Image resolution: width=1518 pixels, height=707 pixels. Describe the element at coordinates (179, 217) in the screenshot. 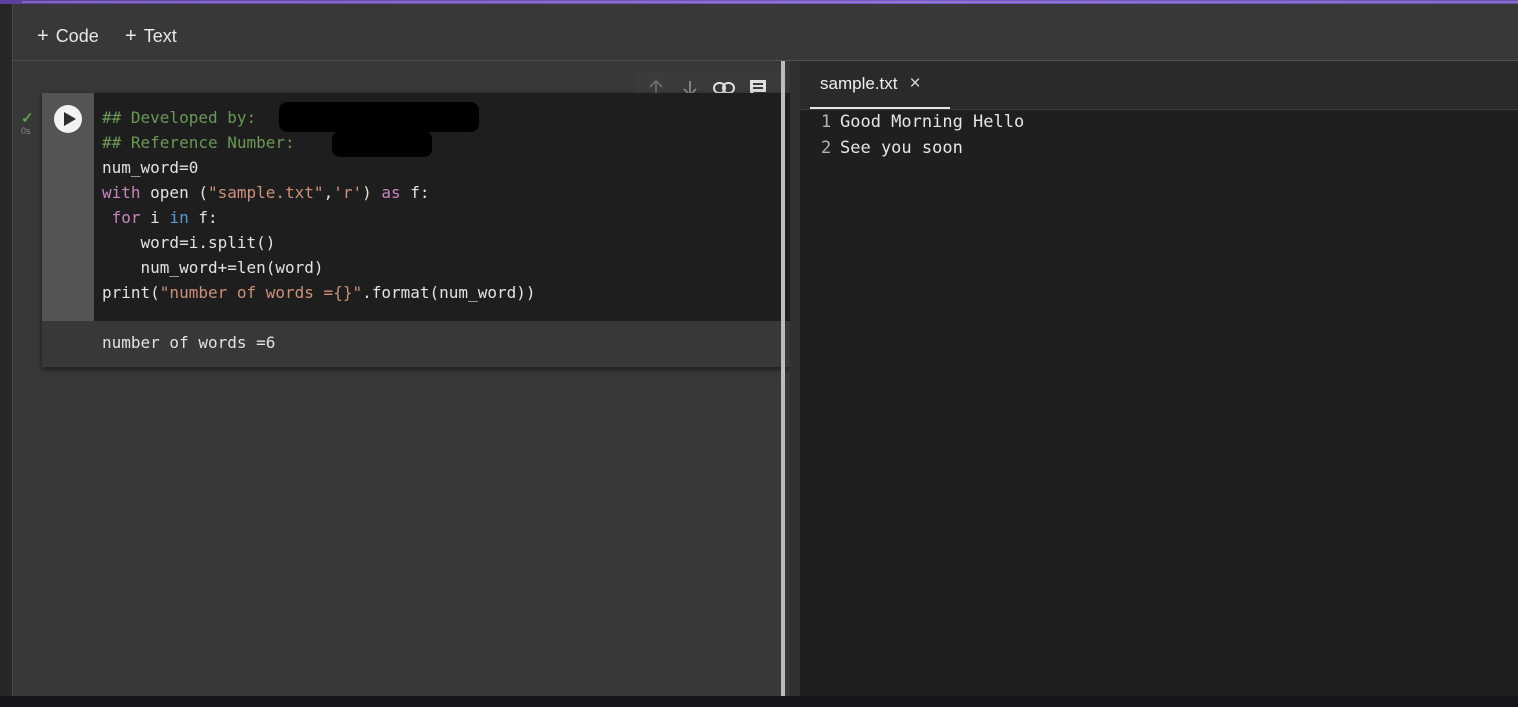

I see `code-token: in` at that location.